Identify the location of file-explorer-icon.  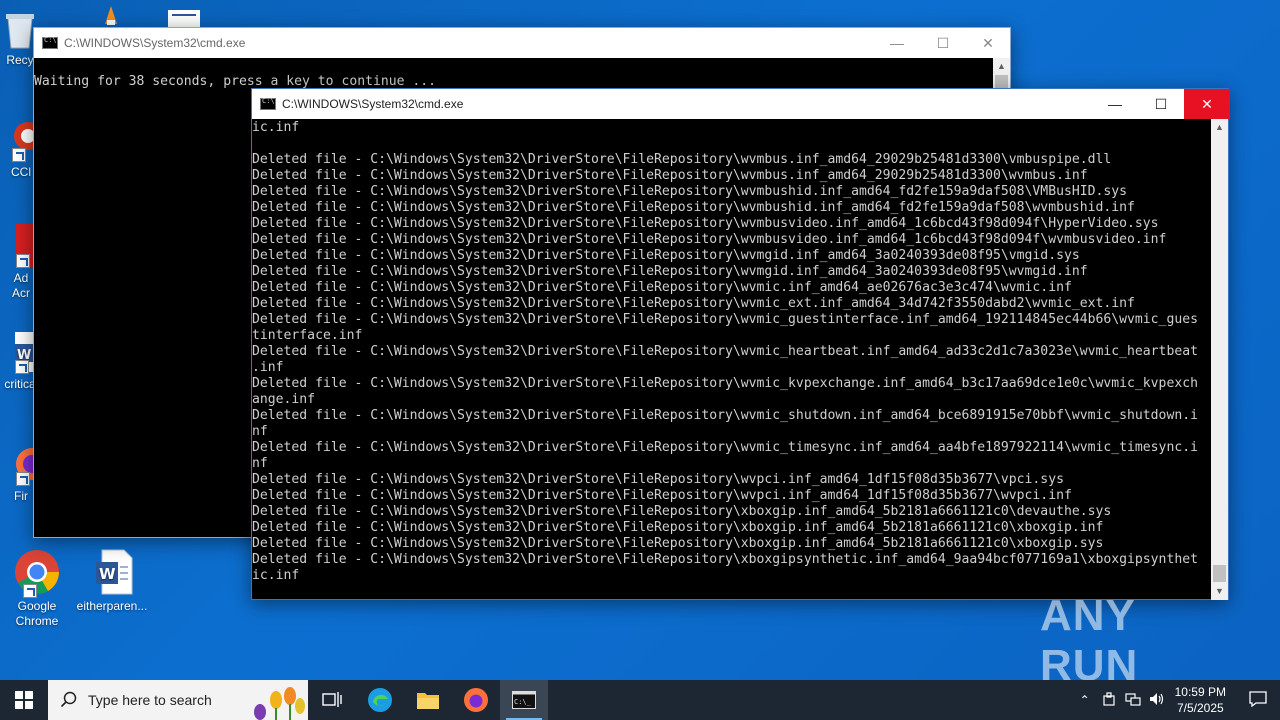
(428, 701).